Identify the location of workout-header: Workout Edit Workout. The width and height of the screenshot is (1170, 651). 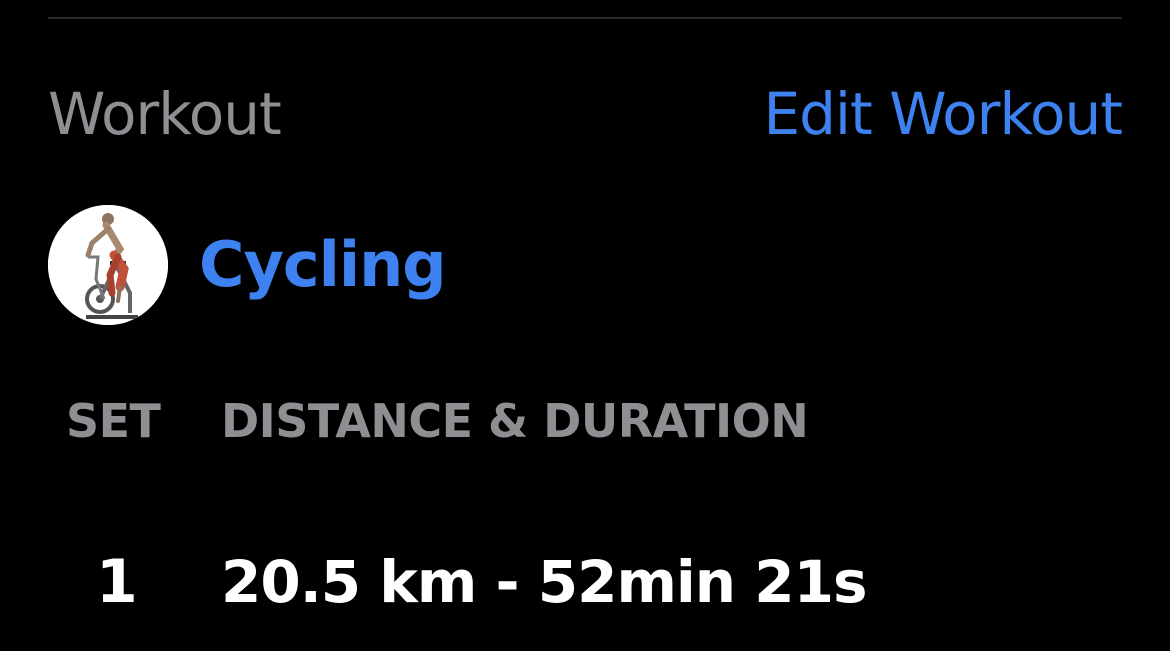
(585, 114).